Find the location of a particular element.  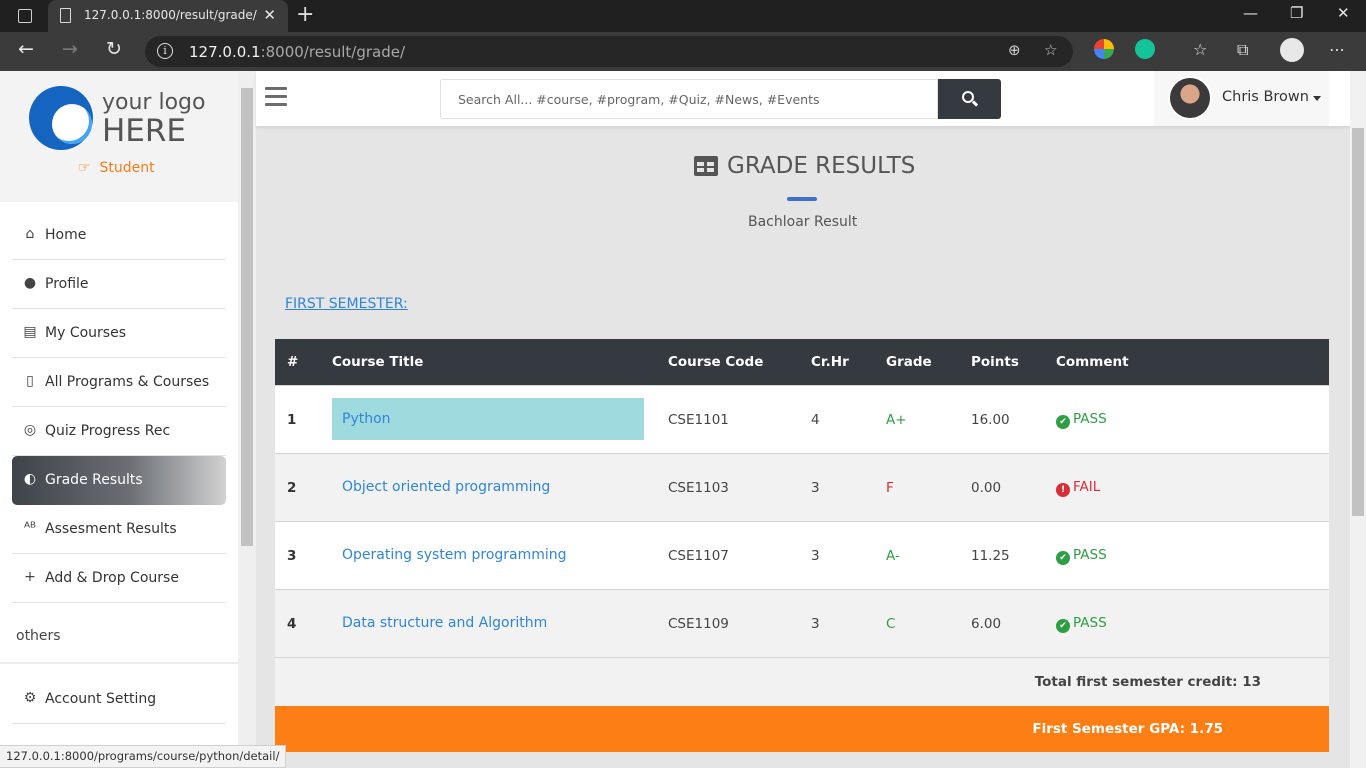

title-underline is located at coordinates (802, 199).